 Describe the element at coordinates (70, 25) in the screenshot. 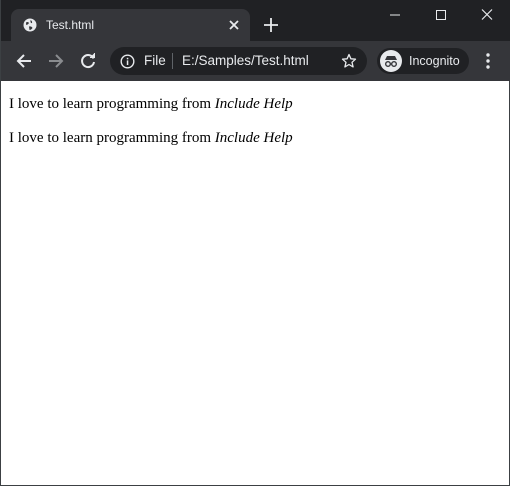

I see `tab-title: Test.html` at that location.